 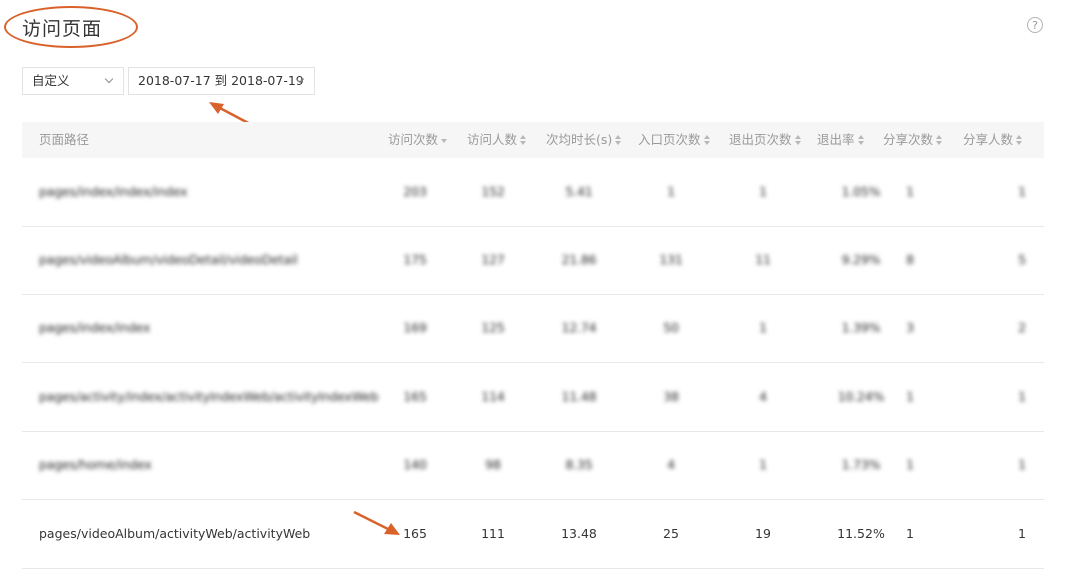 I want to click on cell-entry-count: 50, so click(x=671, y=327).